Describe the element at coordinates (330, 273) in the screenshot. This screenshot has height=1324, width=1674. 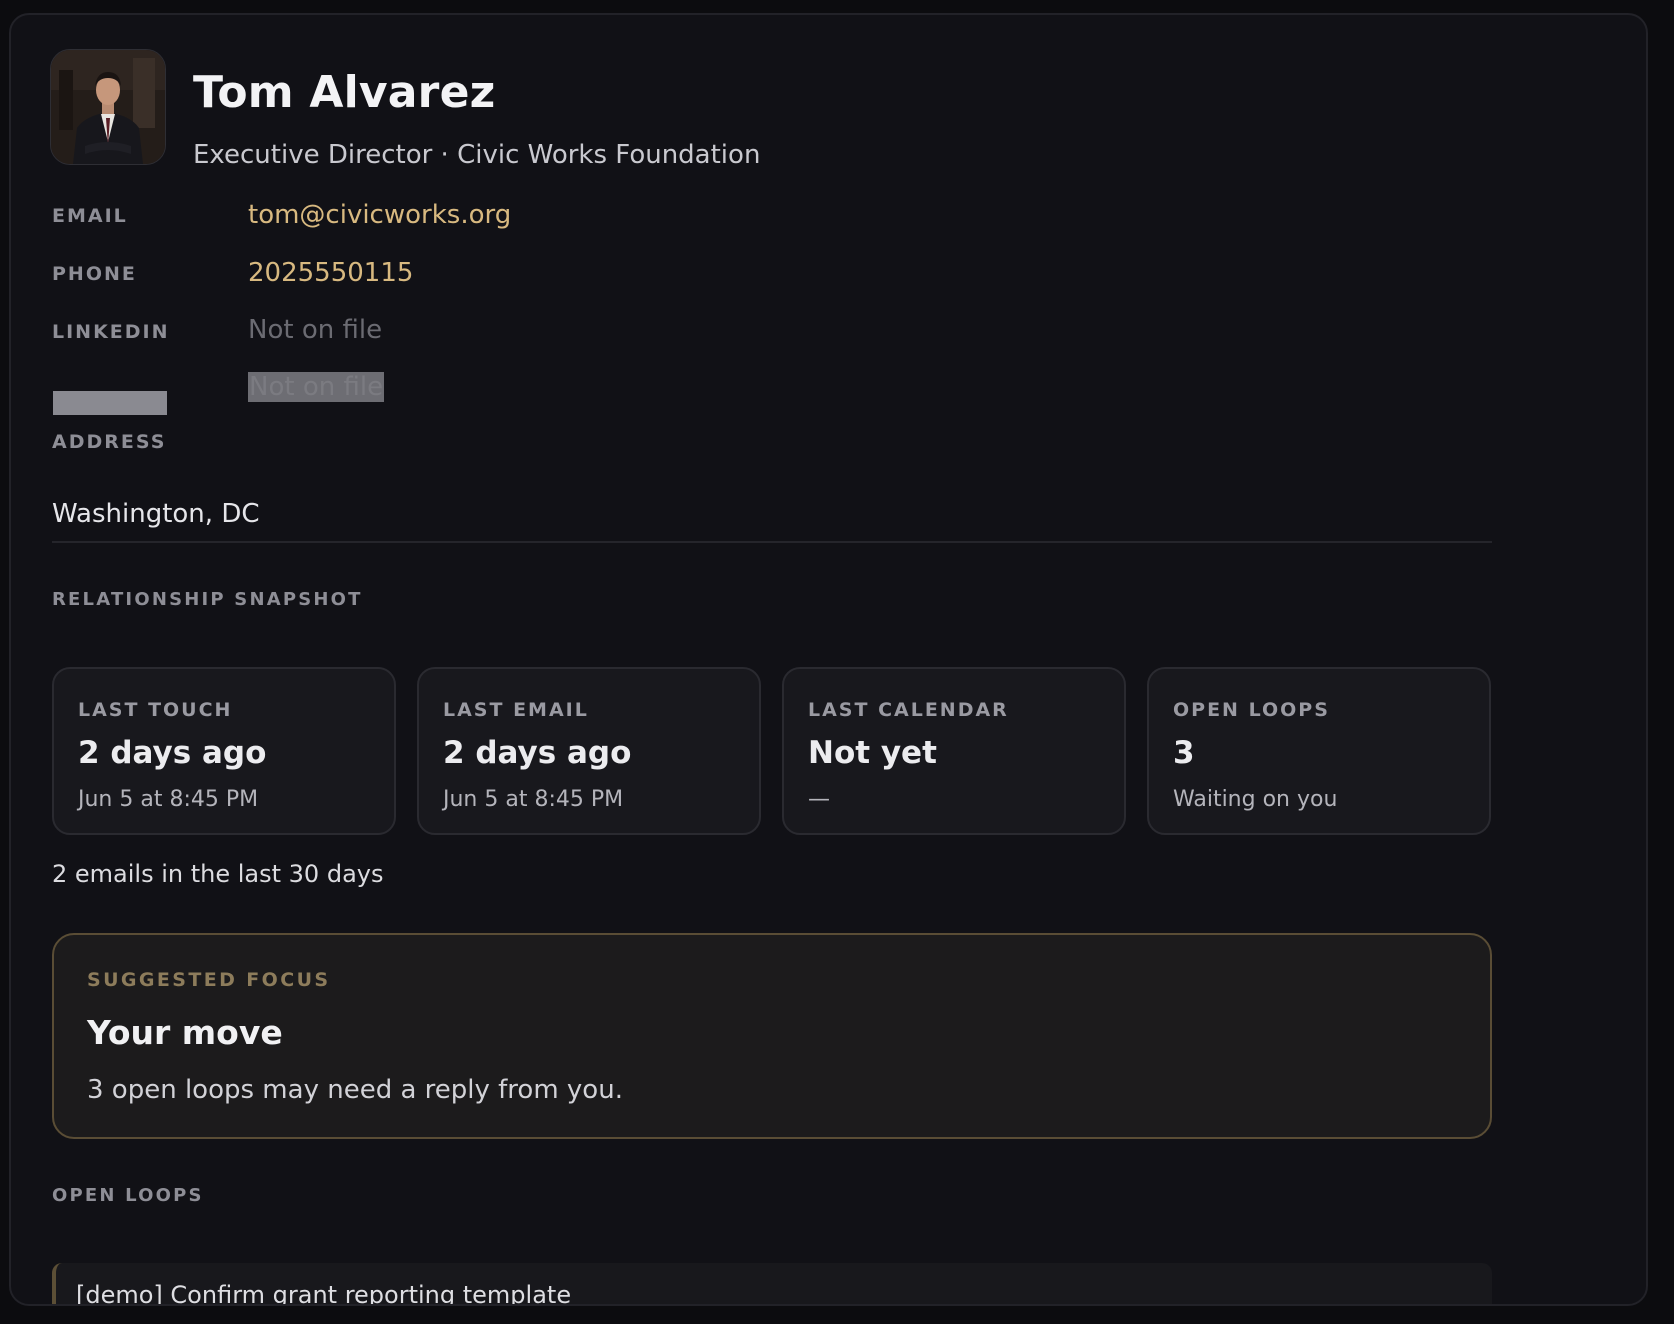
I see `phone-link: 2025550115` at that location.